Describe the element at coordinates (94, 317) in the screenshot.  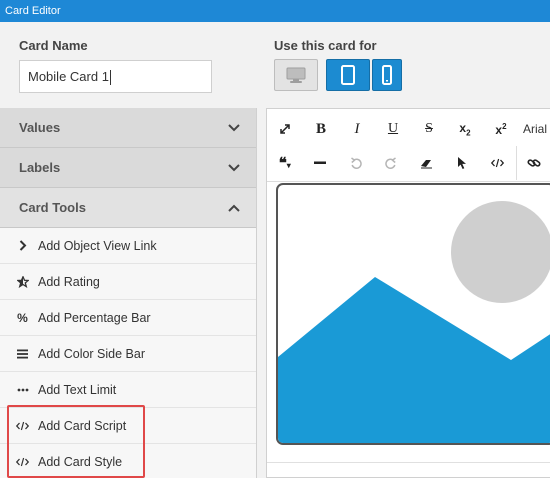
I see `tool-label: Add Percentage Bar` at that location.